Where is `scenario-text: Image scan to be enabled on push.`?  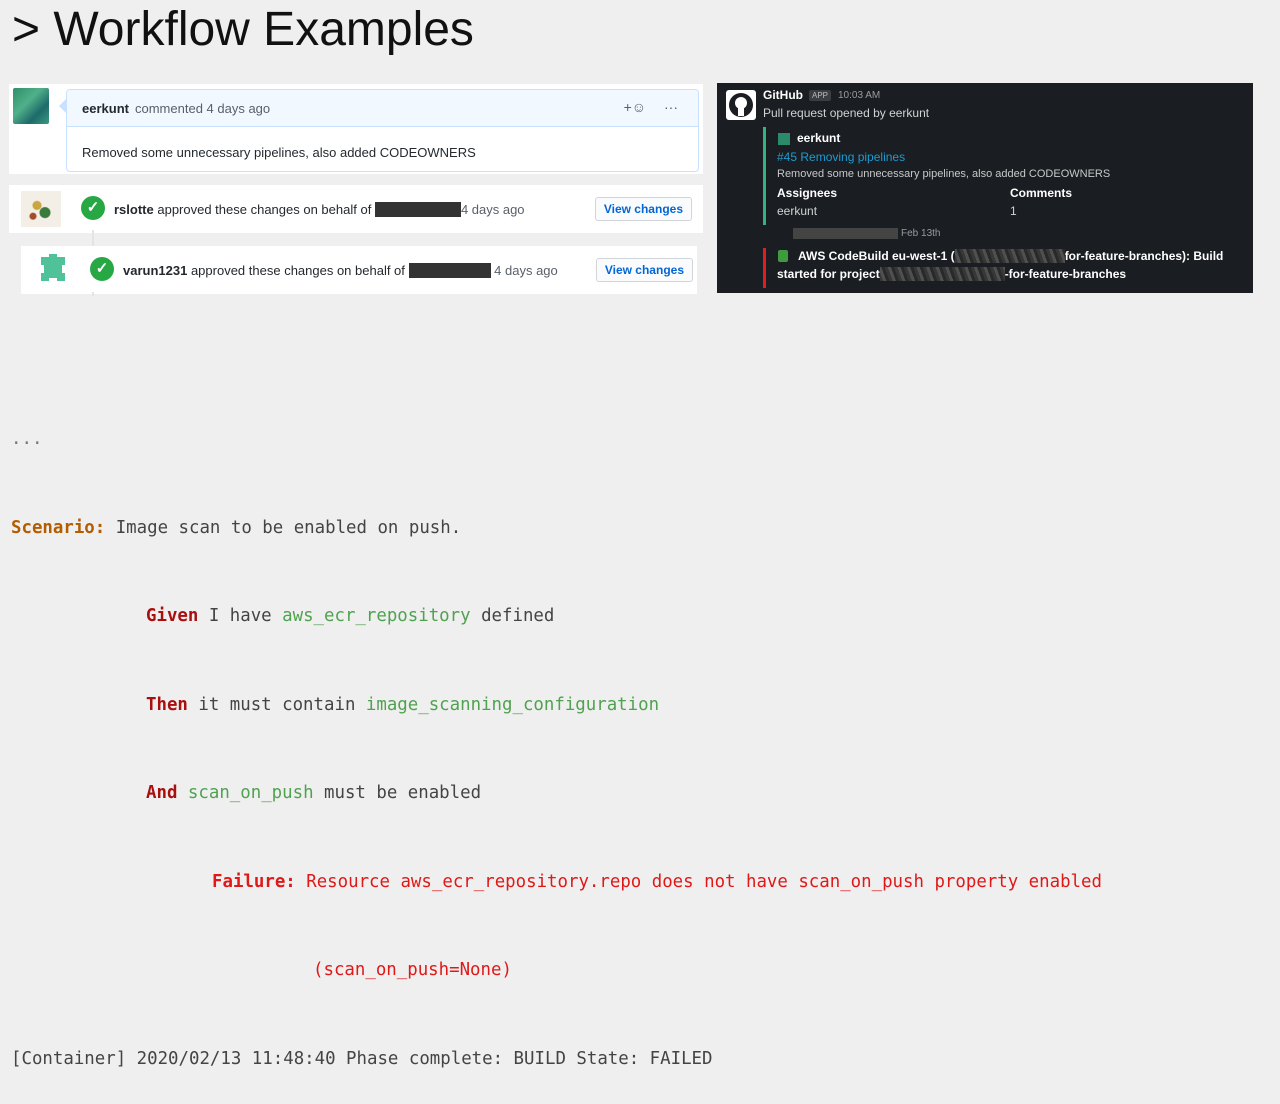 scenario-text: Image scan to be enabled on push. is located at coordinates (283, 527).